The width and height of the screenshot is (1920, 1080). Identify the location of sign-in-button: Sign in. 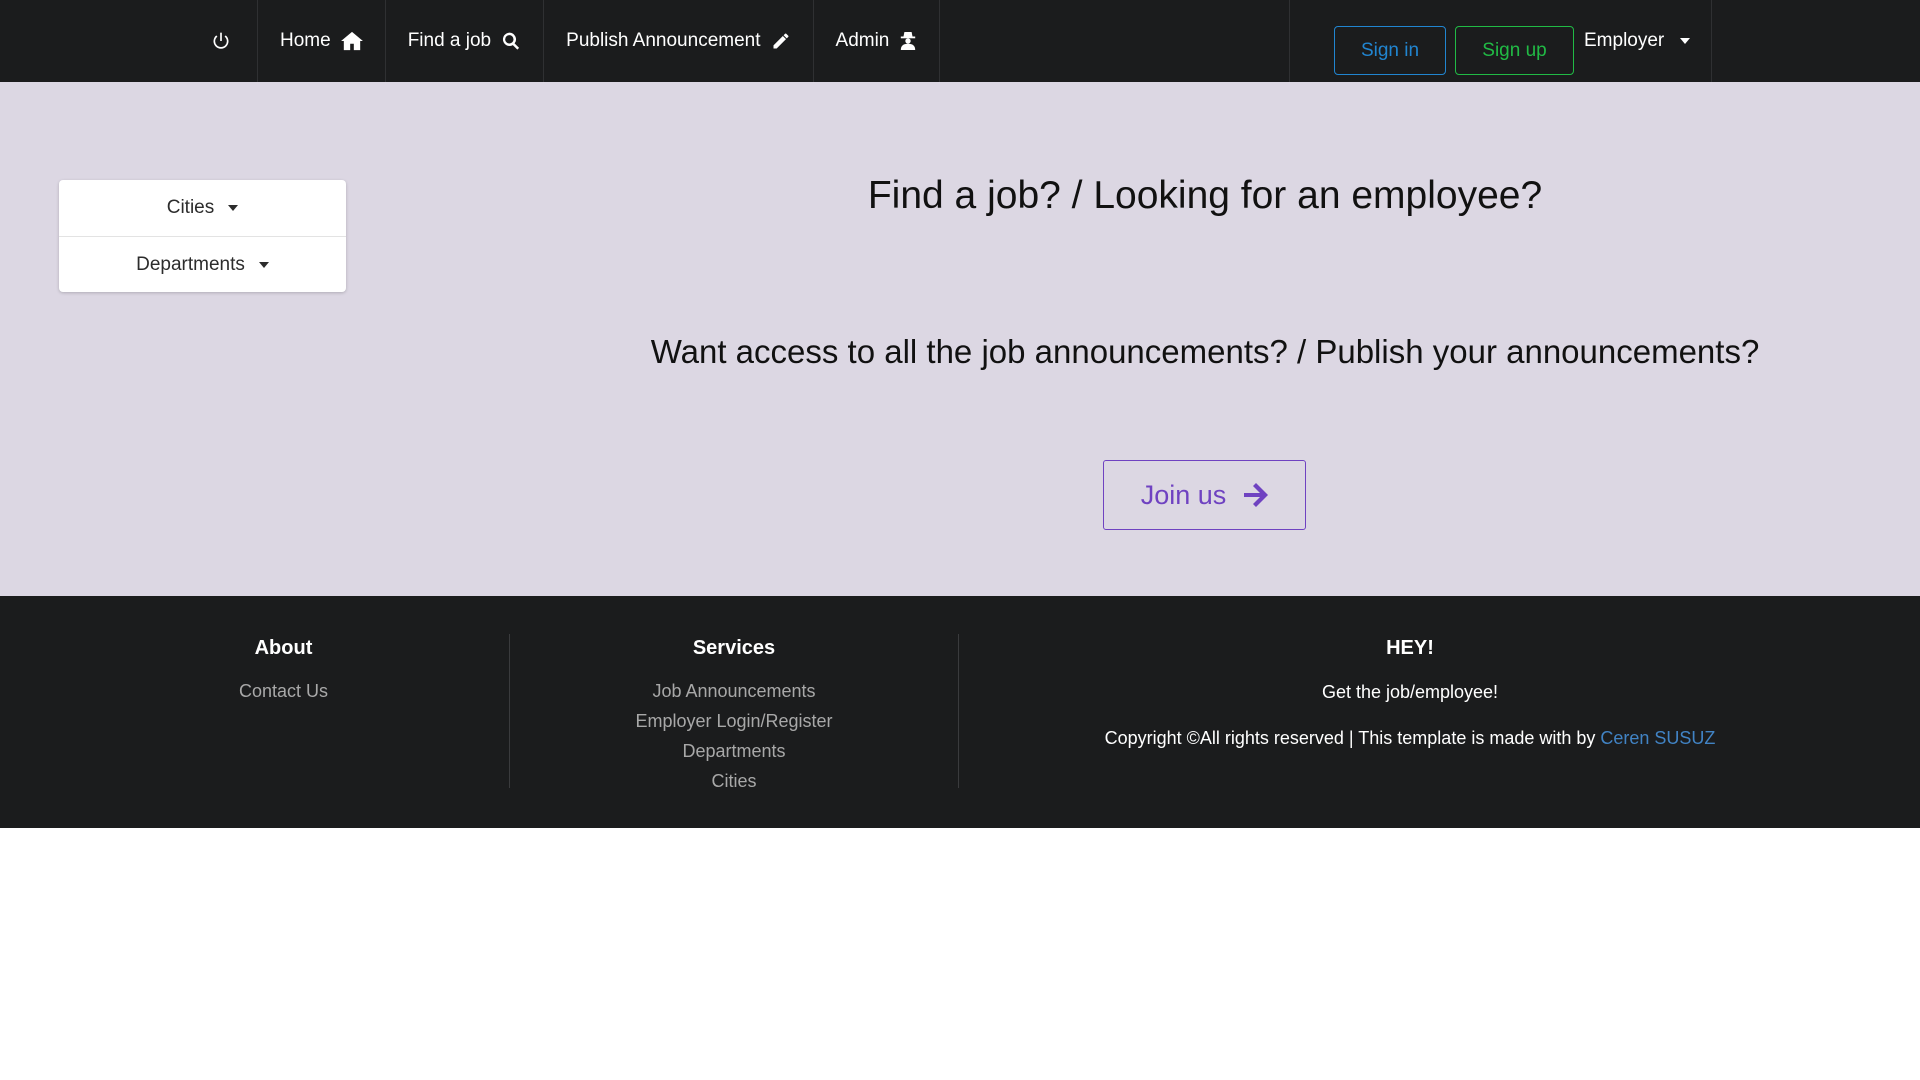
(1390, 50).